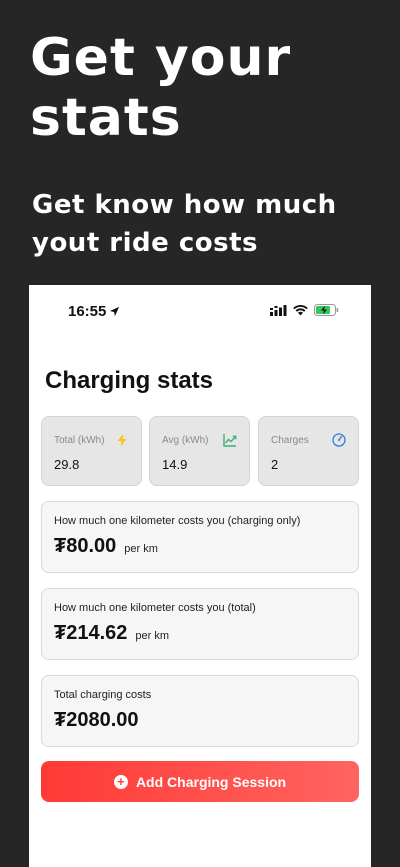 The height and width of the screenshot is (867, 400). Describe the element at coordinates (211, 781) in the screenshot. I see `add-charging-session-label: Add Charging Session` at that location.